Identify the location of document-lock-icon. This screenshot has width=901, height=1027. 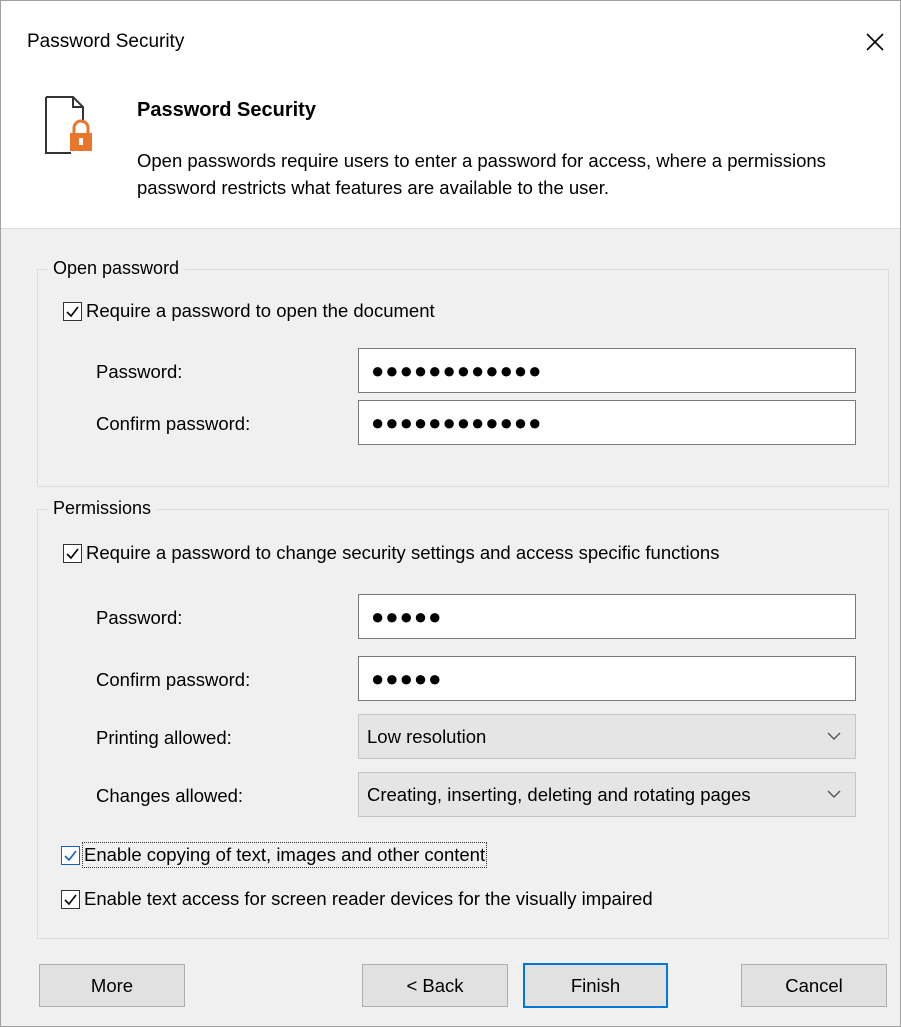
(68, 125).